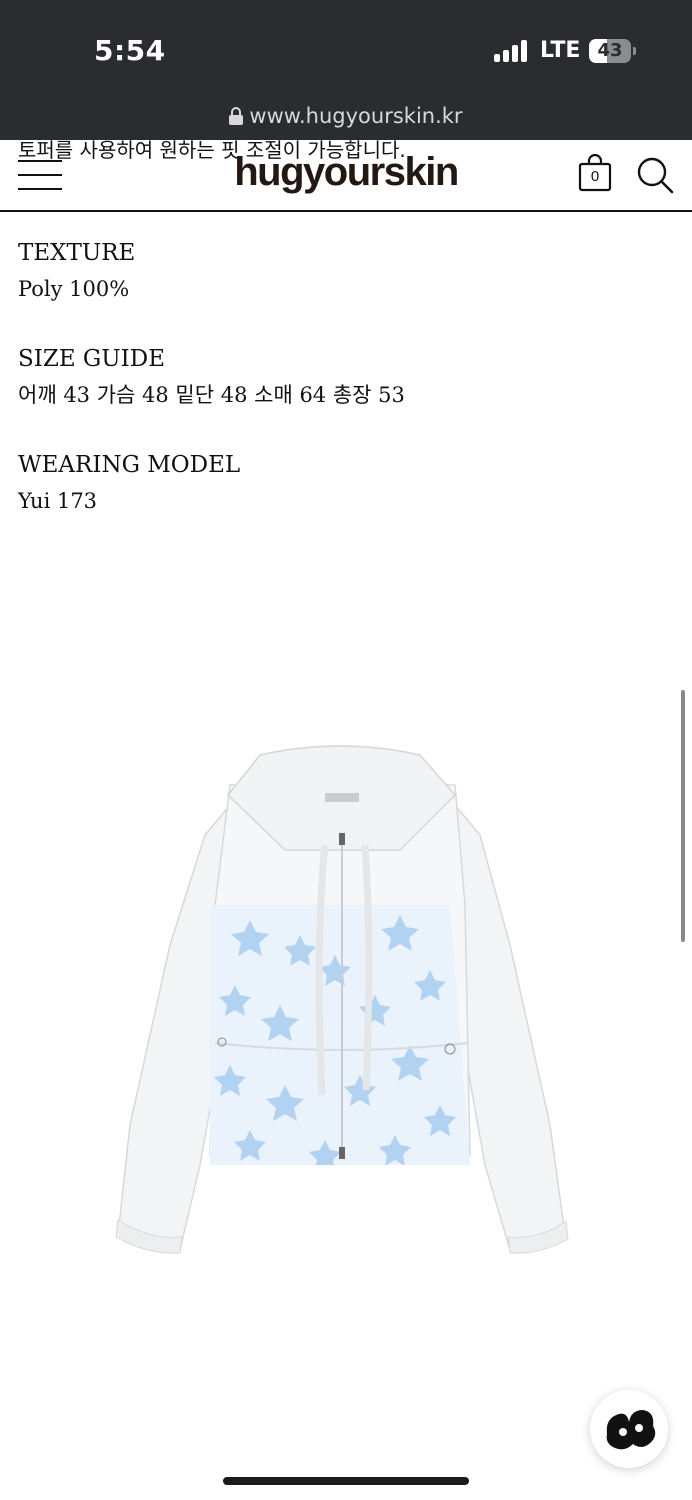 The height and width of the screenshot is (1500, 692). I want to click on address-bar: www.hugyourskin.kr, so click(346, 116).